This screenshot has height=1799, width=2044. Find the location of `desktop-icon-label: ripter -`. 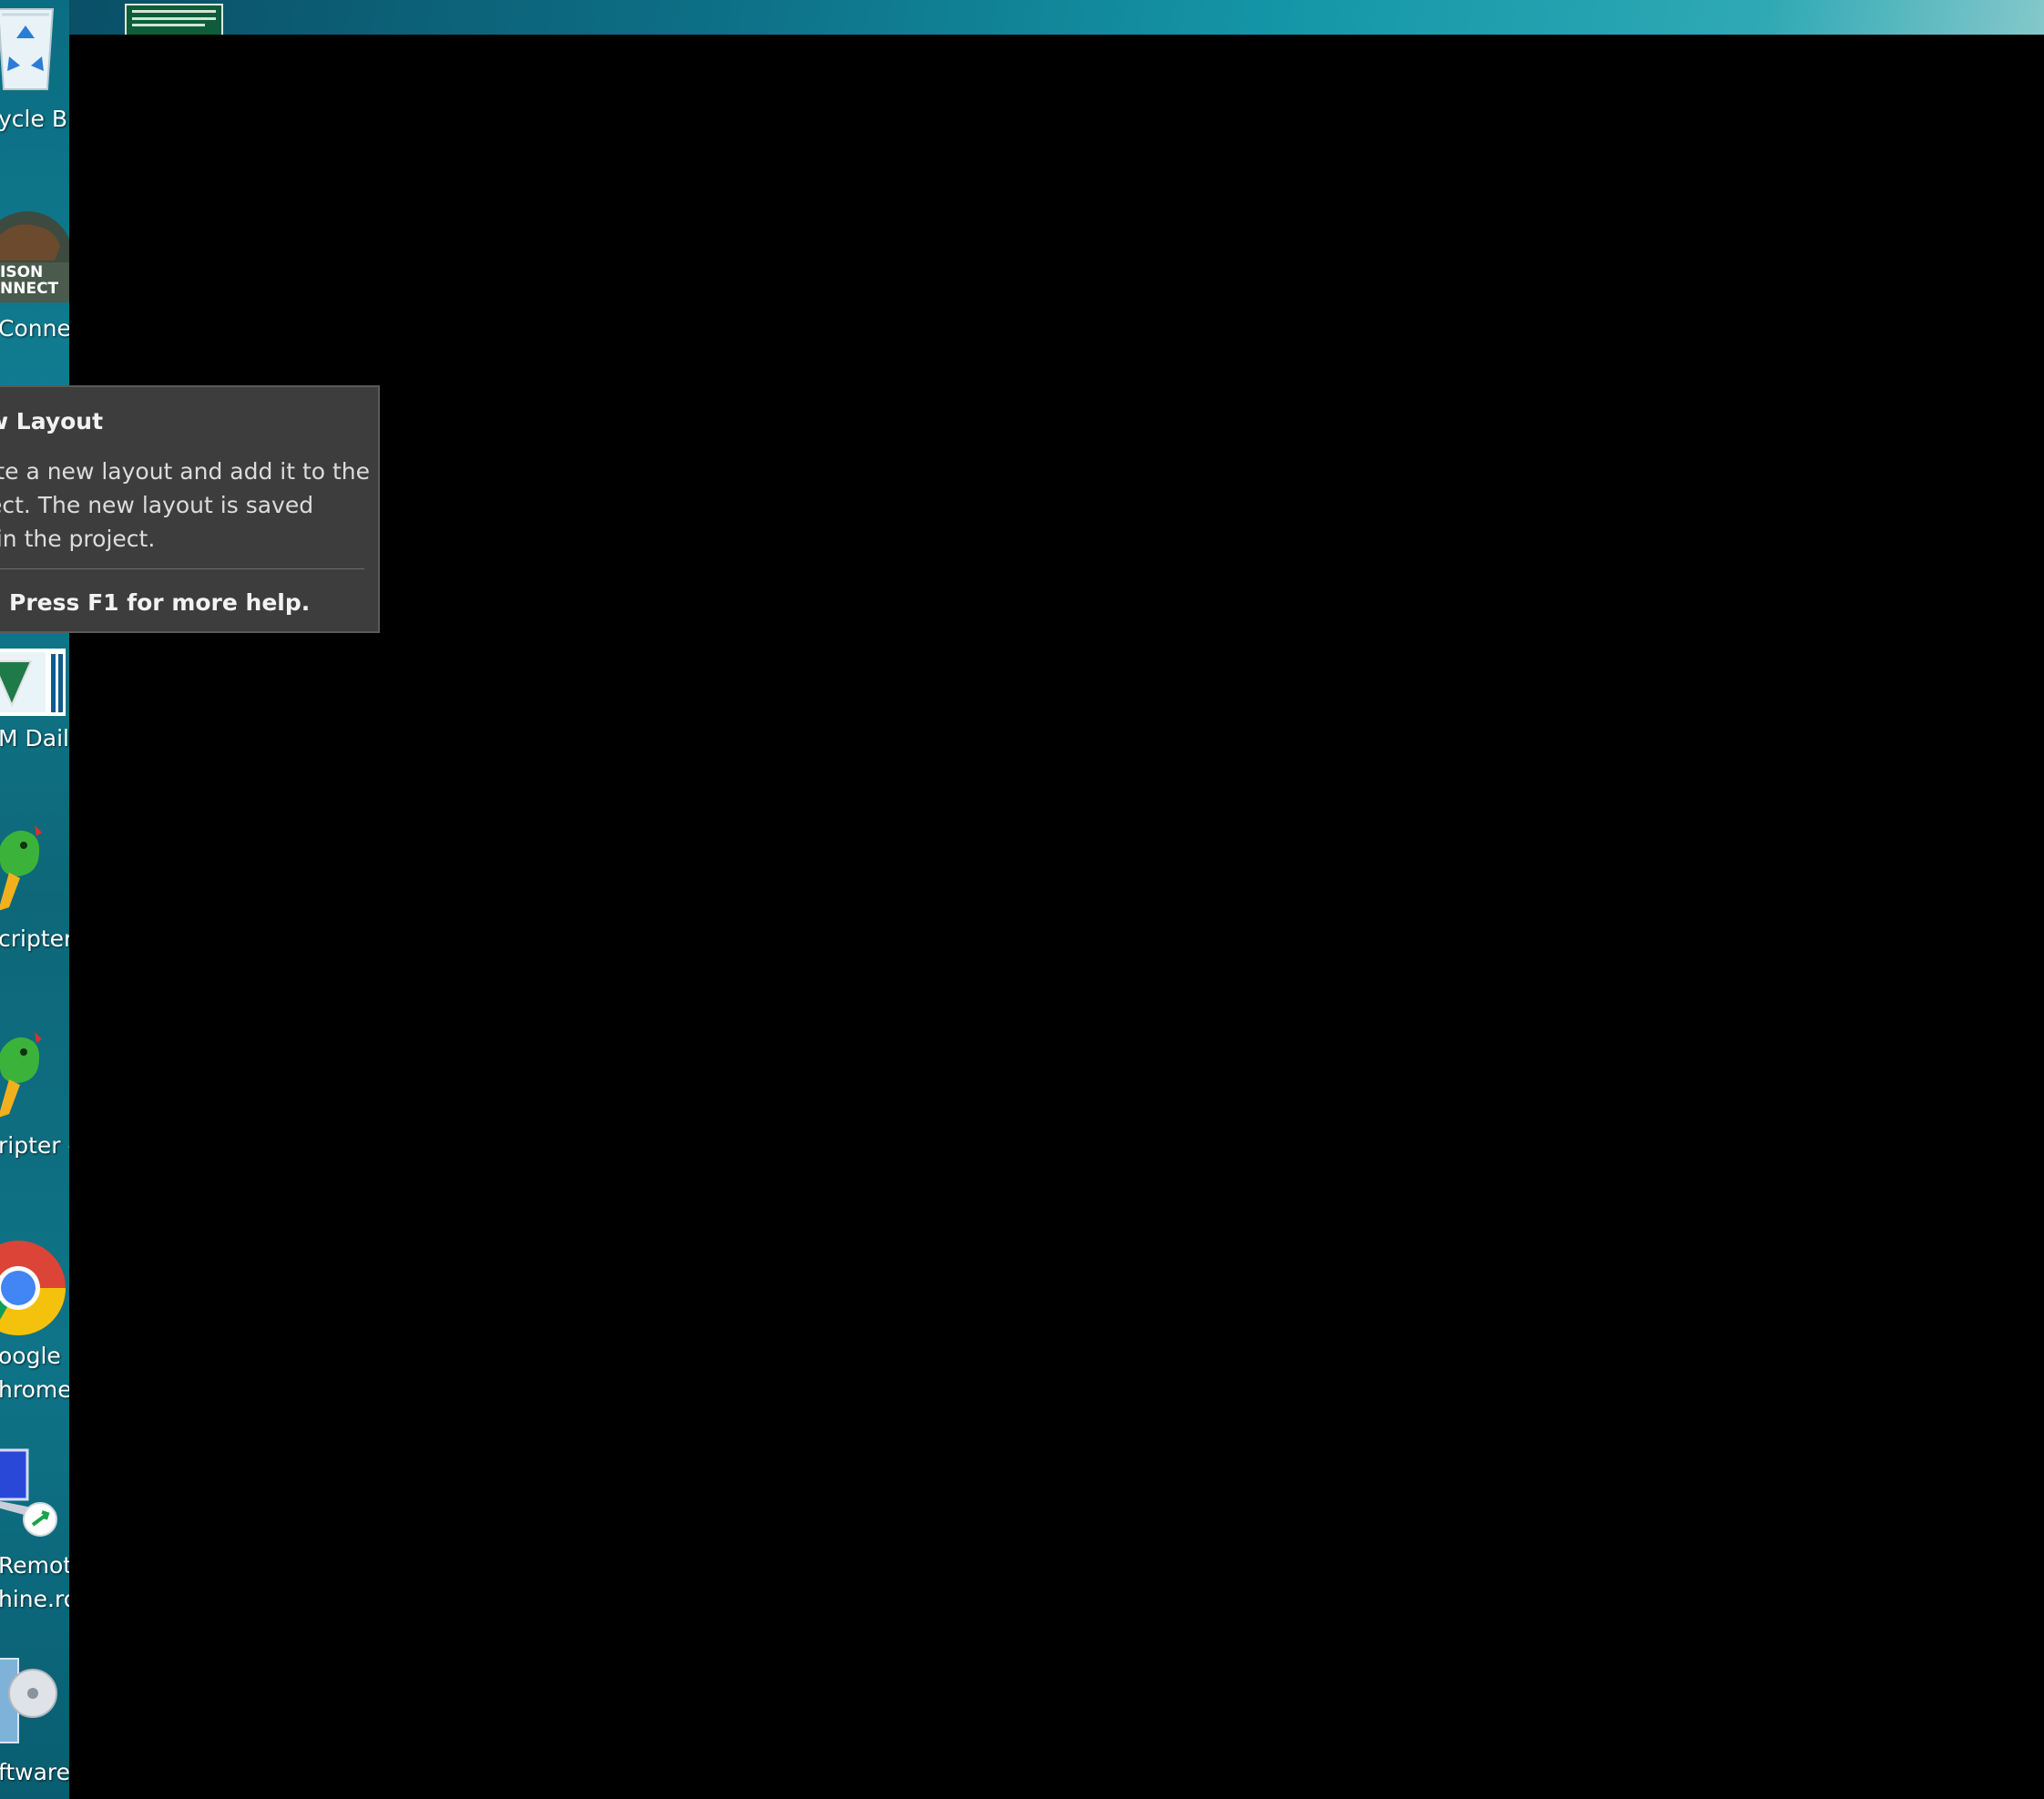

desktop-icon-label: ripter - is located at coordinates (35, 1145).